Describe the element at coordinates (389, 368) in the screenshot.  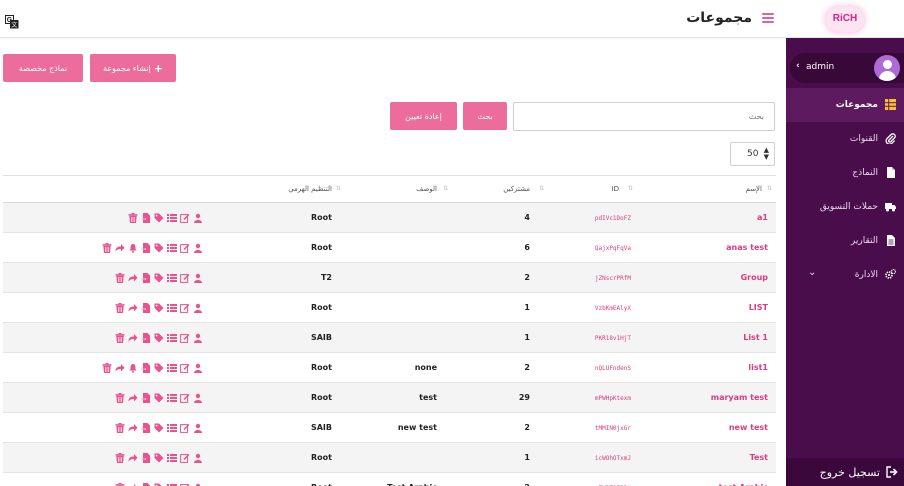
I see `table-row: list1 nQLUFndenS 2 none Root` at that location.